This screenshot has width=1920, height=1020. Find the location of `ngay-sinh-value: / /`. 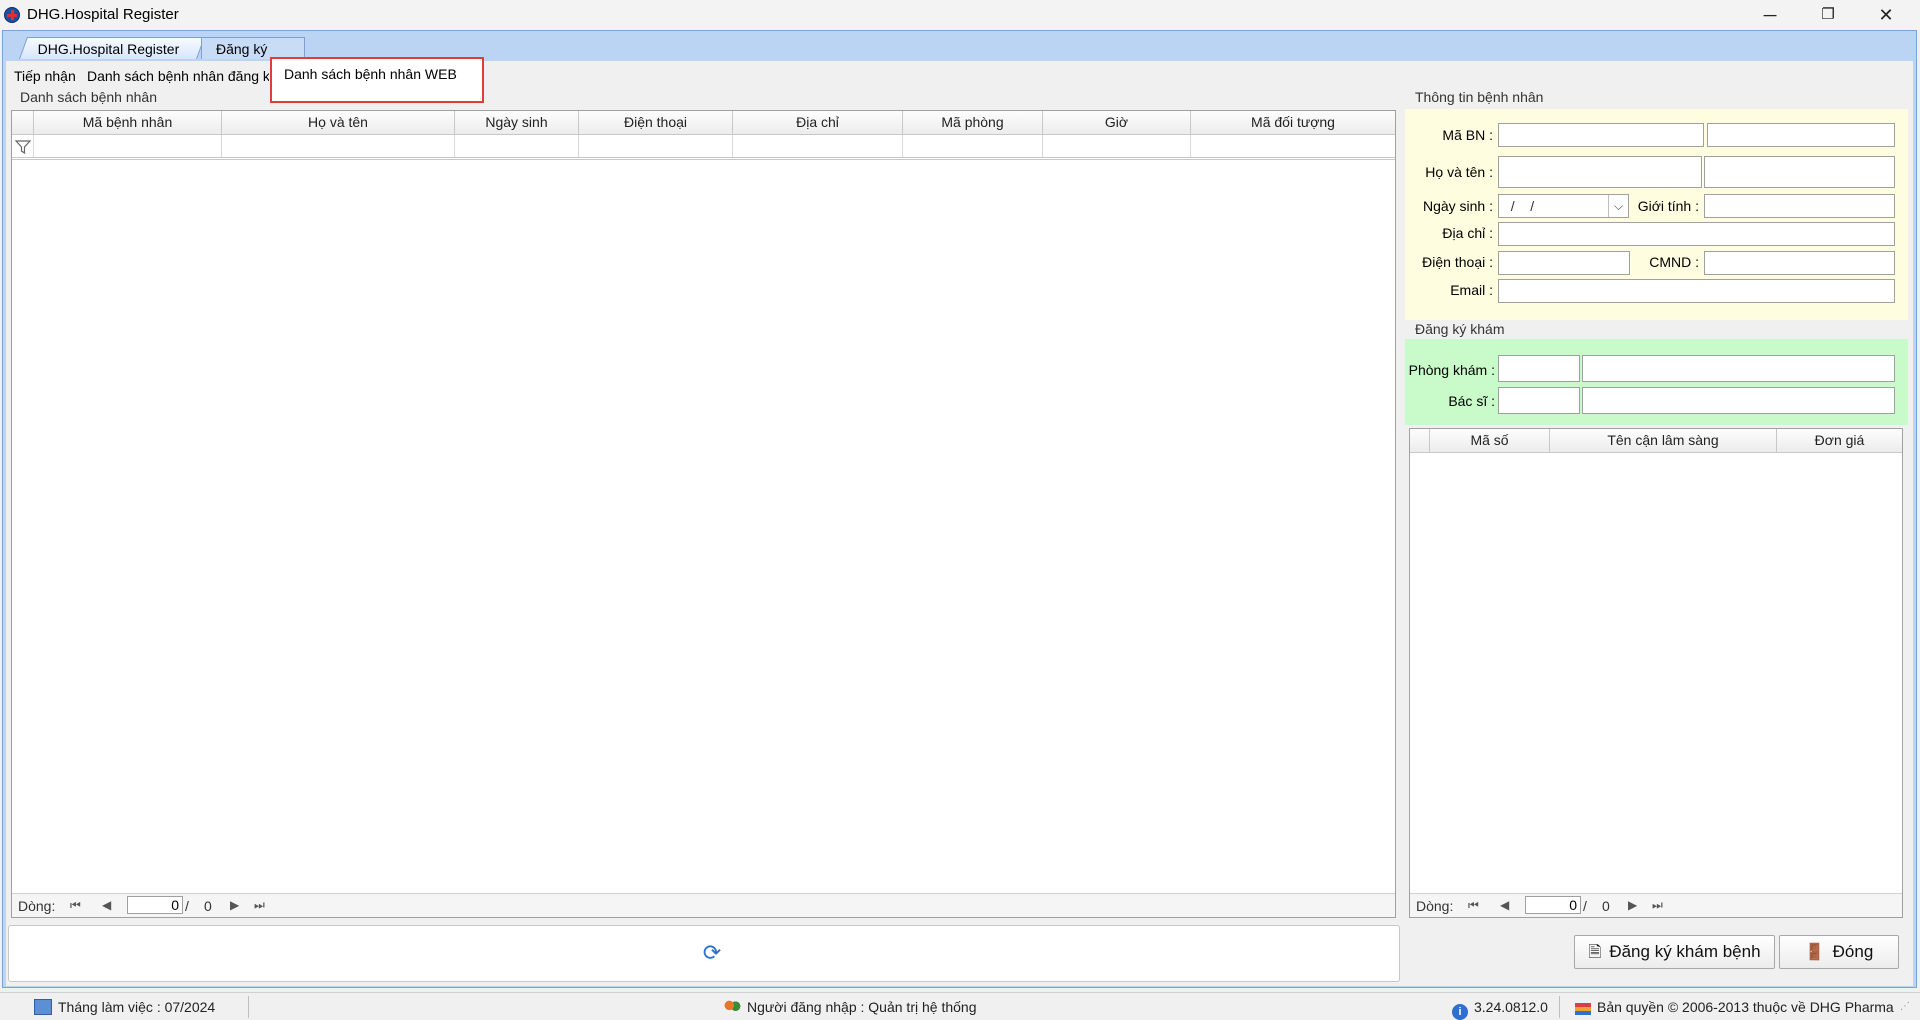

ngay-sinh-value: / / is located at coordinates (1519, 206).